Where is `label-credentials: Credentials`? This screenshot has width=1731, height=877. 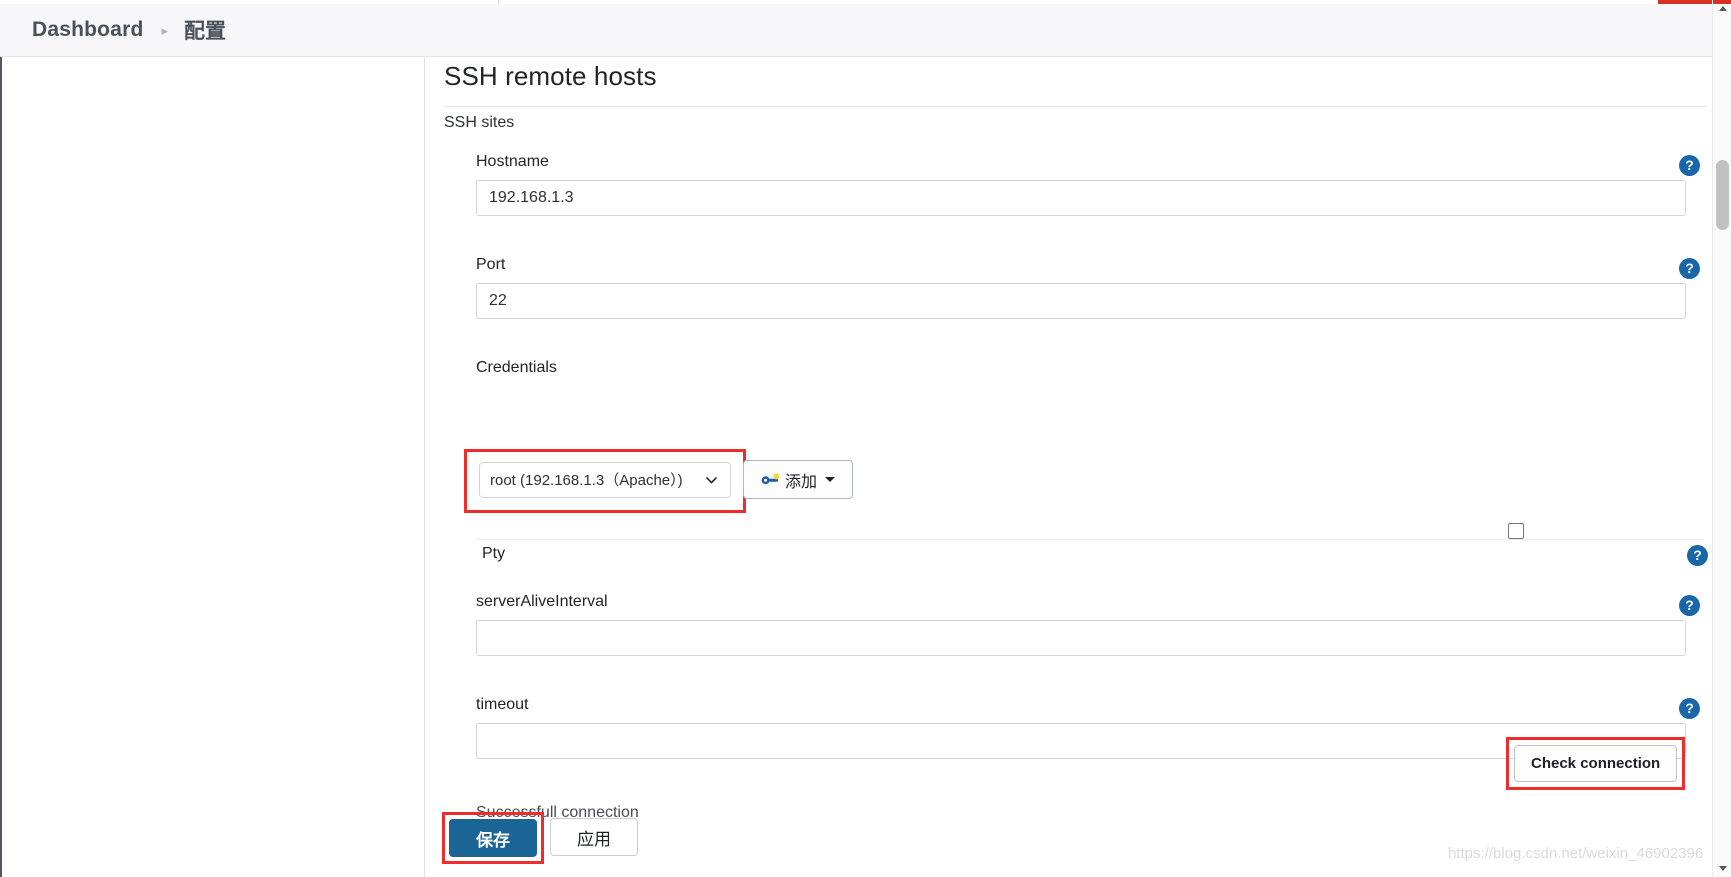
label-credentials: Credentials is located at coordinates (516, 367).